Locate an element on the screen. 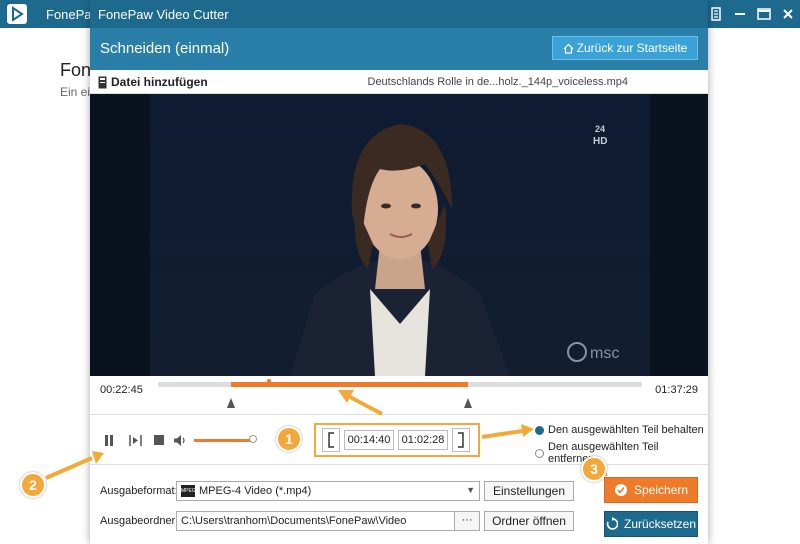 Image resolution: width=800 pixels, height=544 pixels. close-icon is located at coordinates (788, 14).